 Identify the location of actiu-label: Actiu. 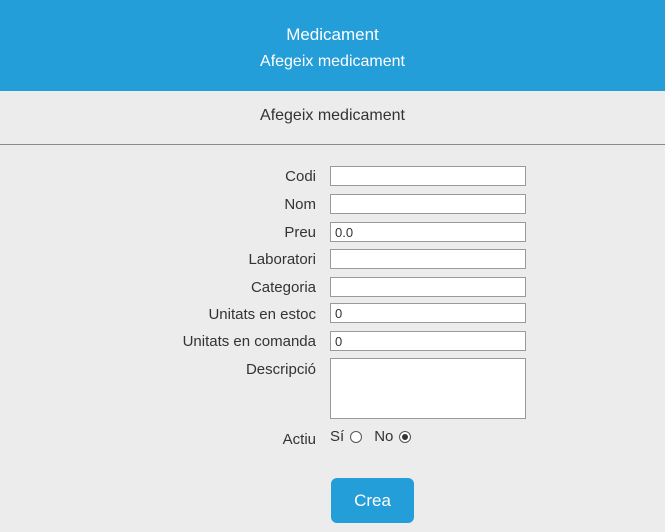
(299, 439).